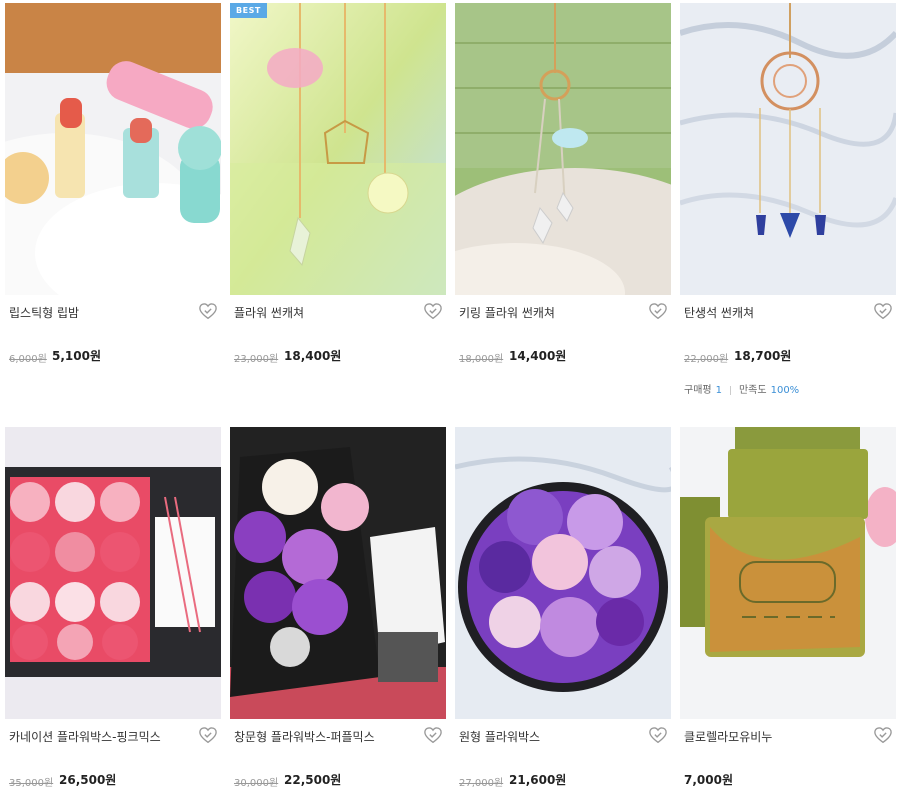 This screenshot has width=900, height=793. I want to click on best-badge: BEST, so click(248, 10).